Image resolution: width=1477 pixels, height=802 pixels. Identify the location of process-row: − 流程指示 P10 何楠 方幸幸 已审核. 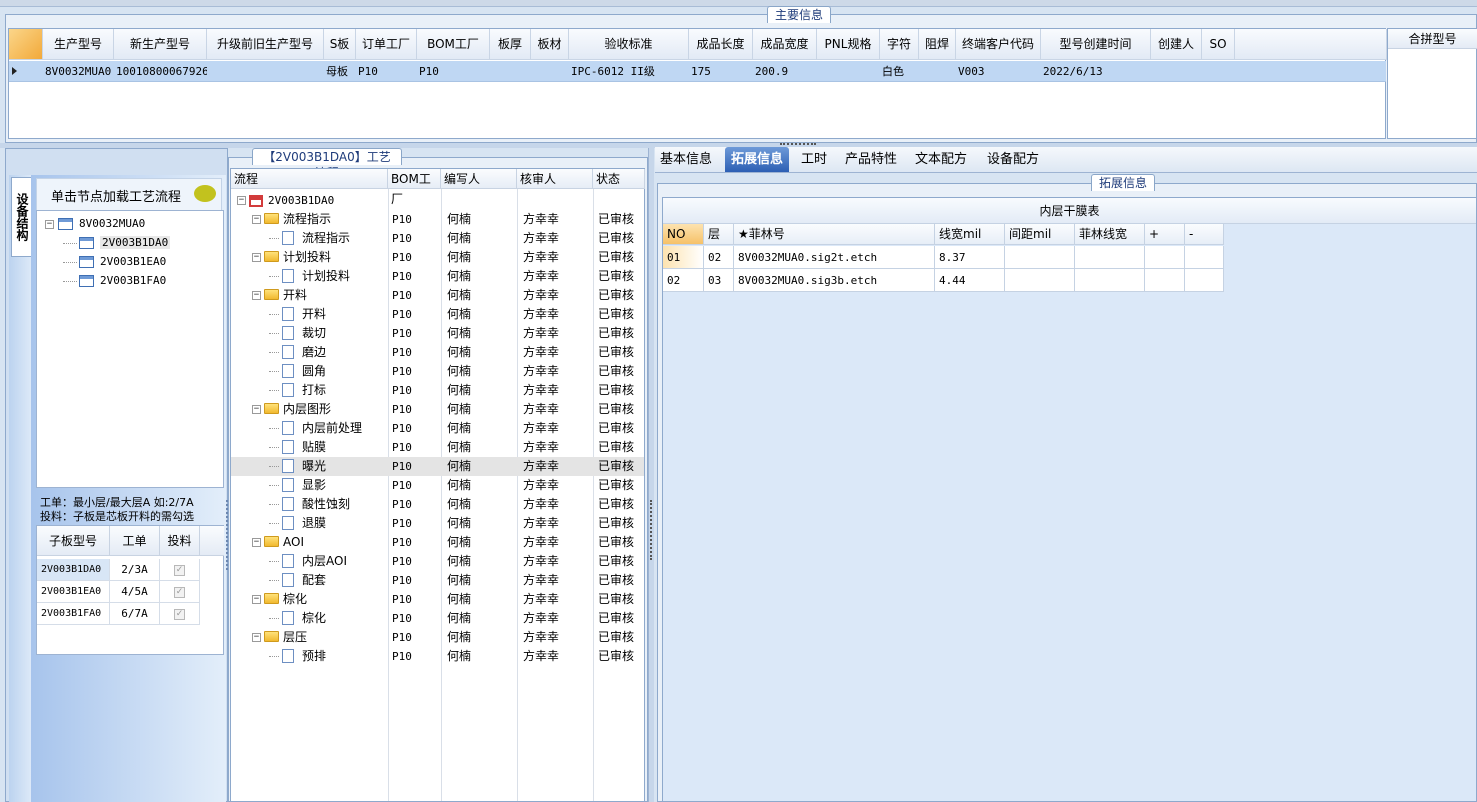
(437, 219).